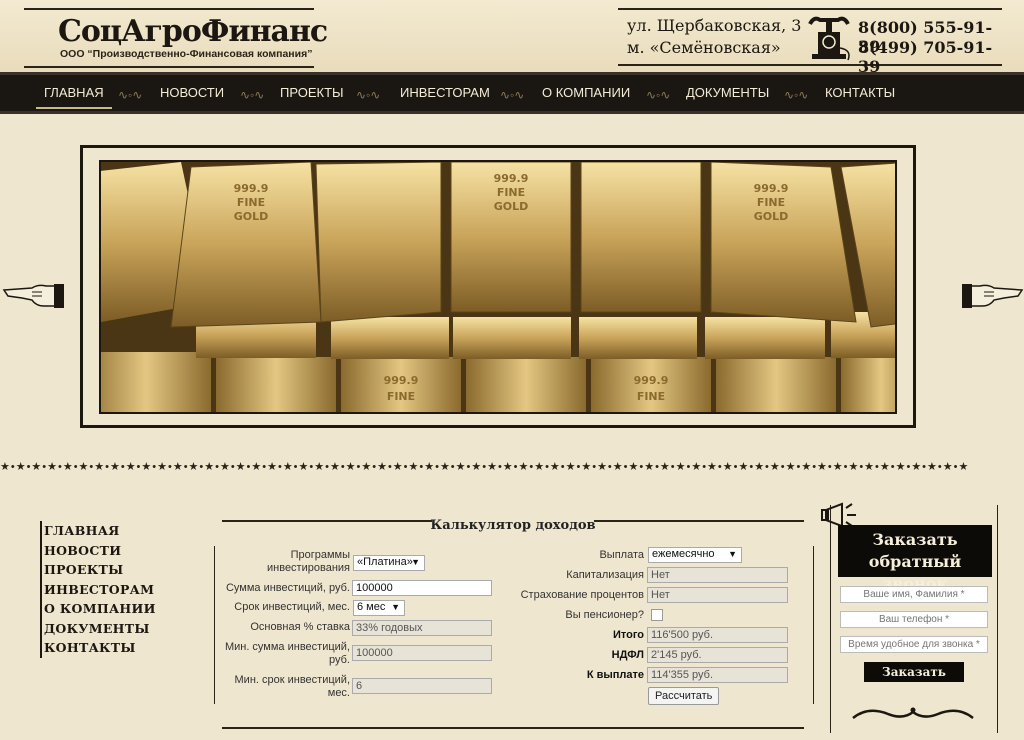 The height and width of the screenshot is (740, 1024). What do you see at coordinates (100, 531) in the screenshot?
I see `sidebar-item-home: ГЛАВНАЯ` at bounding box center [100, 531].